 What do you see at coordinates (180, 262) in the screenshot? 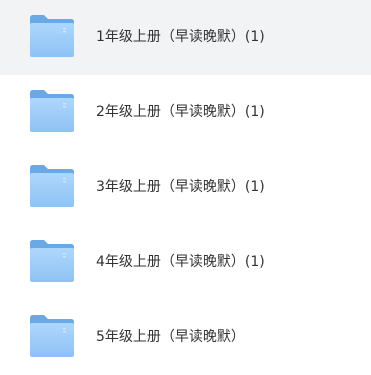
I see `folder-name: 4年级上册（早读晚默）(1)` at bounding box center [180, 262].